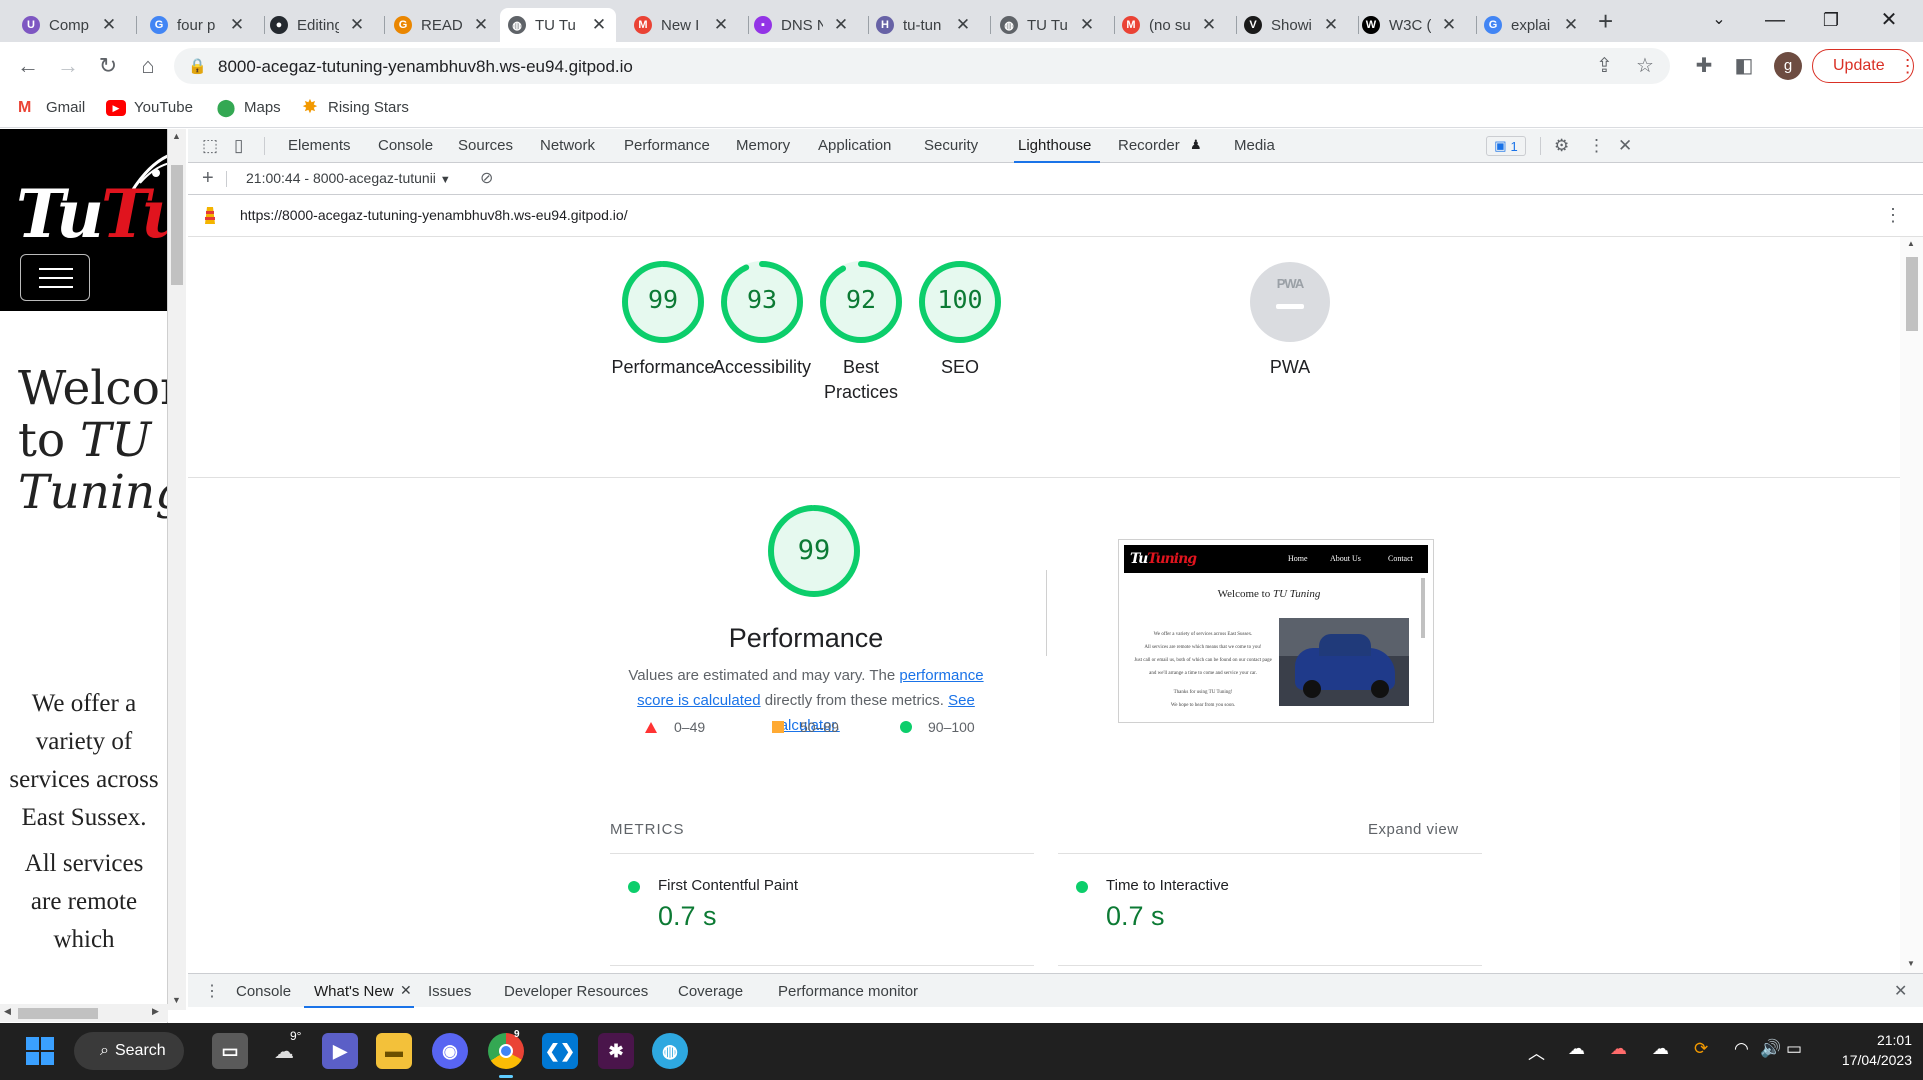 This screenshot has width=1923, height=1080. I want to click on battery-icon: ▭, so click(1794, 1049).